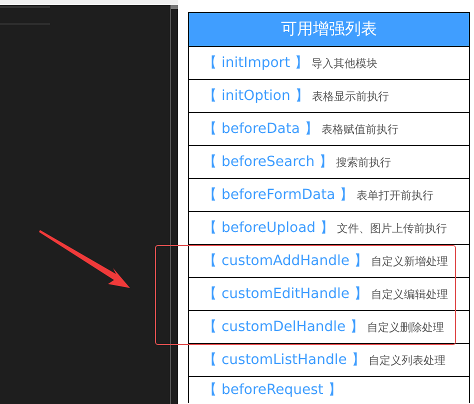 The image size is (474, 404). What do you see at coordinates (392, 228) in the screenshot?
I see `hook-description: 文件、图片上传前执行` at bounding box center [392, 228].